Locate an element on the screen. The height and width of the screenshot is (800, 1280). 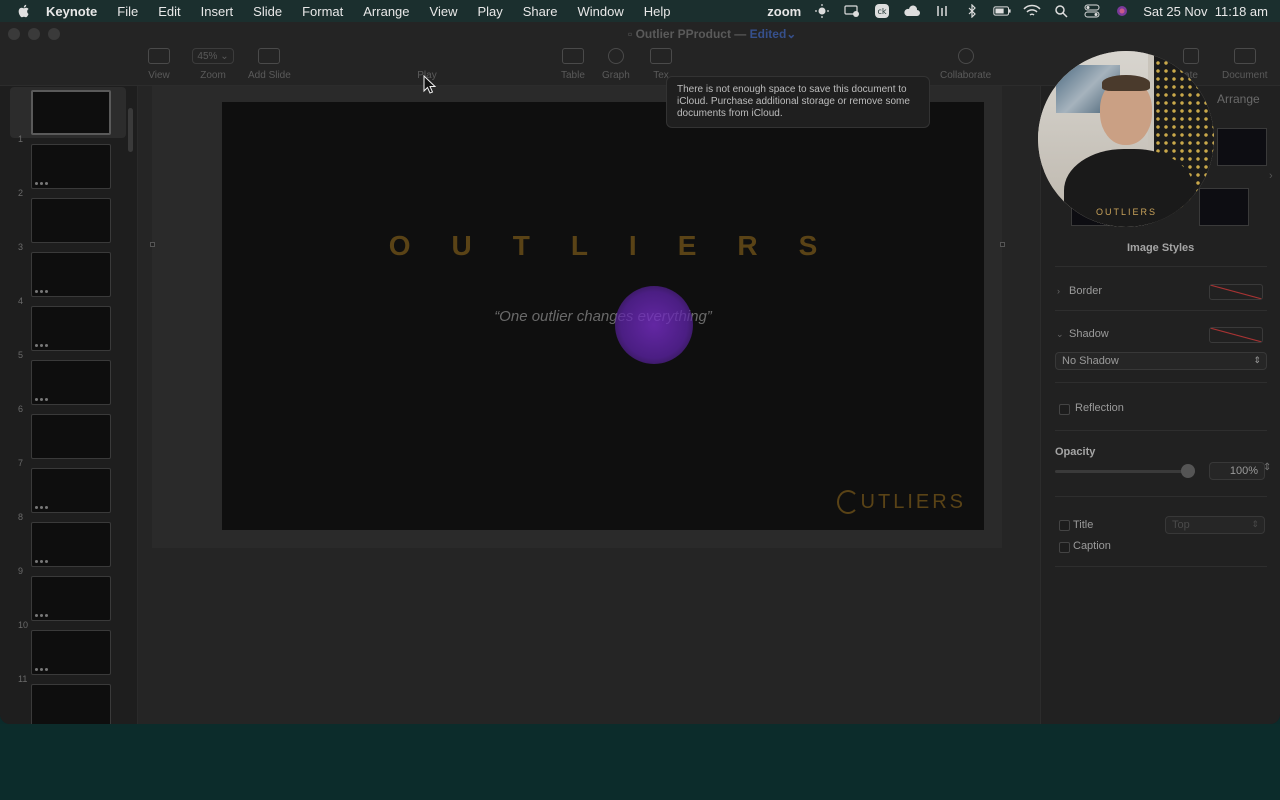
reflection-label: Reflection is located at coordinates (1099, 408).